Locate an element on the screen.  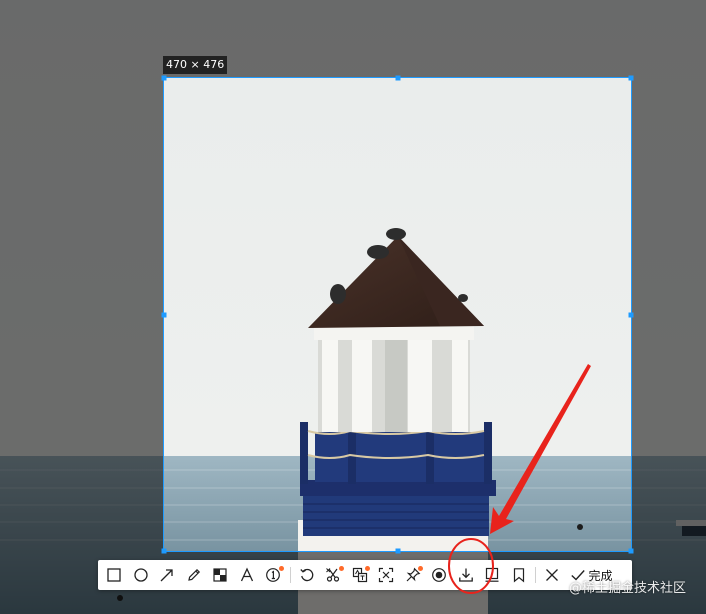
pencil-icon is located at coordinates (193, 574).